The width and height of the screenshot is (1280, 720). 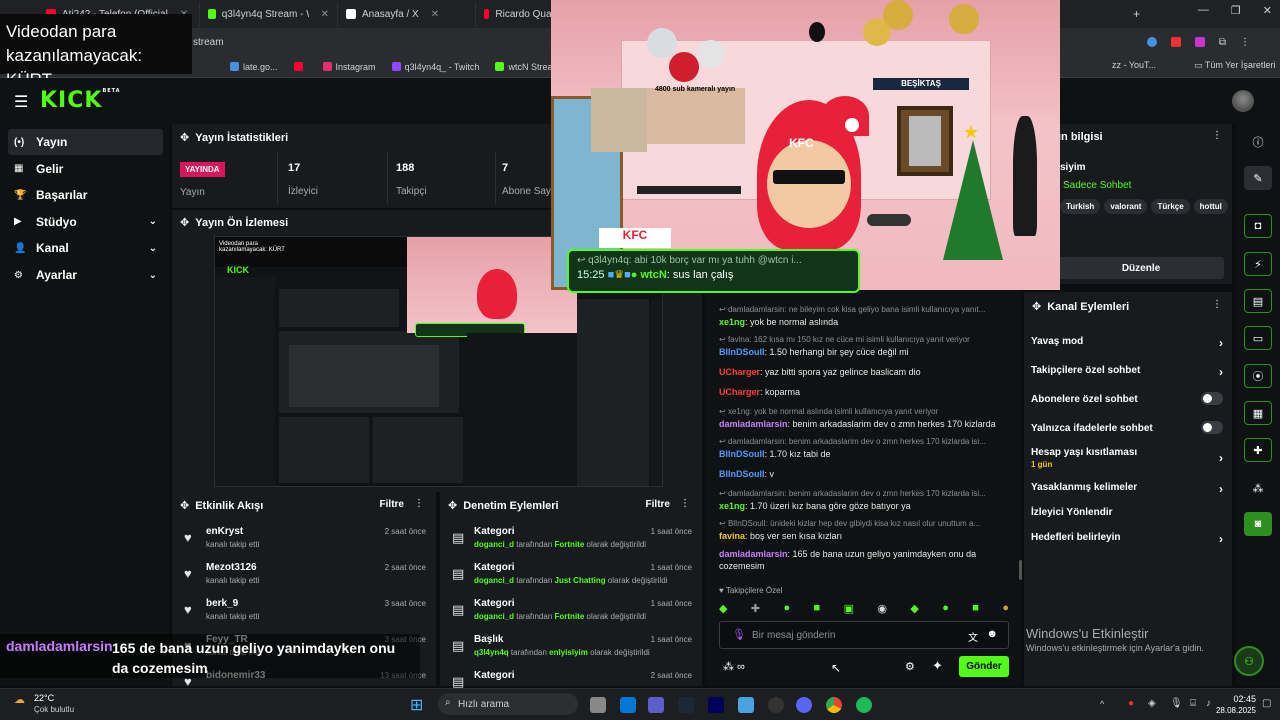 I want to click on lightning-icon: ⚡, so click(x=1258, y=264).